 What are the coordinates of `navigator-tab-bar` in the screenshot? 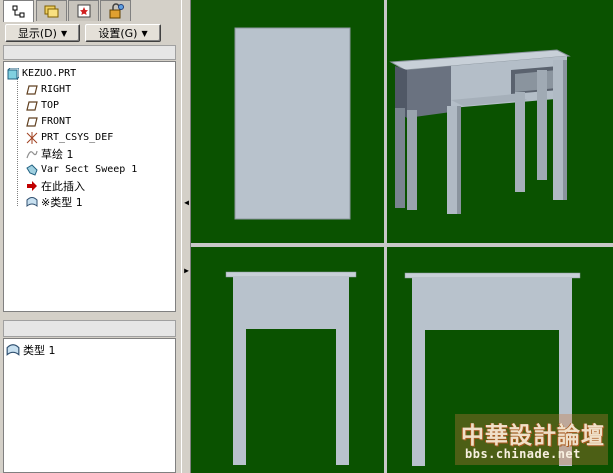 It's located at (90, 11).